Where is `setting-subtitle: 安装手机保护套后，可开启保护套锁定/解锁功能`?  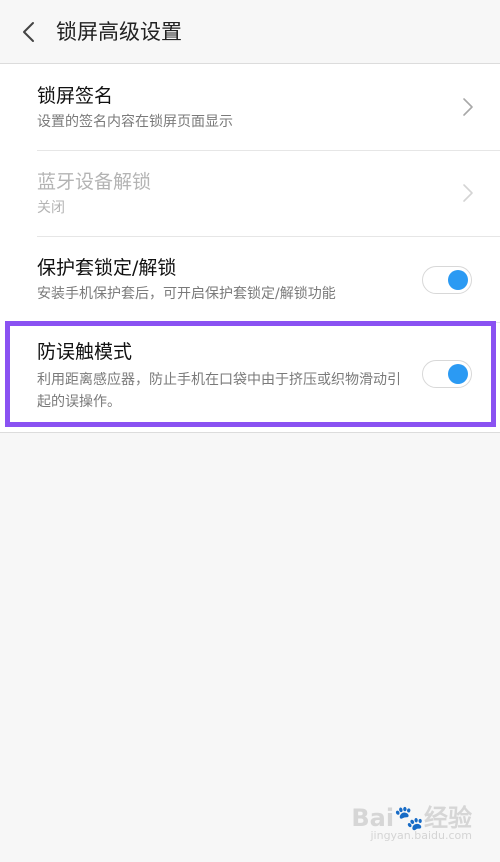
setting-subtitle: 安装手机保护套后，可开启保护套锁定/解锁功能 is located at coordinates (186, 294).